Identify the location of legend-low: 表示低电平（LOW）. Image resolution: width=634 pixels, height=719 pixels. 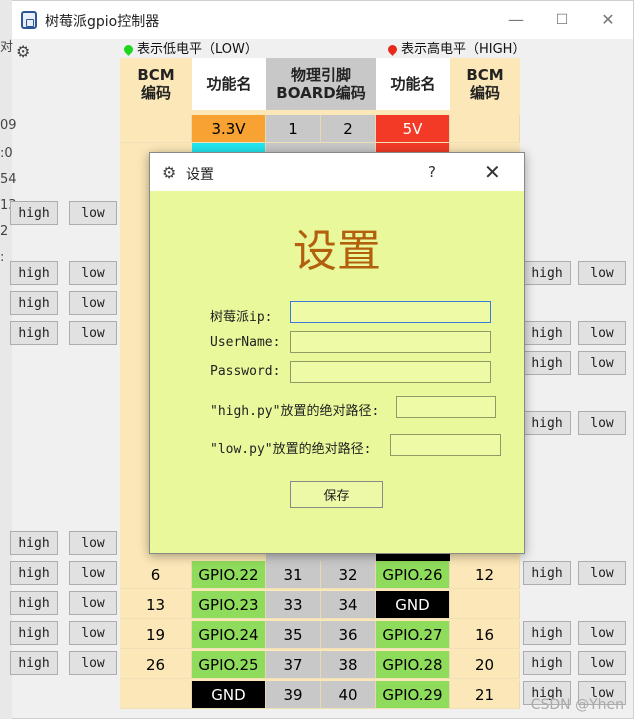
(190, 47).